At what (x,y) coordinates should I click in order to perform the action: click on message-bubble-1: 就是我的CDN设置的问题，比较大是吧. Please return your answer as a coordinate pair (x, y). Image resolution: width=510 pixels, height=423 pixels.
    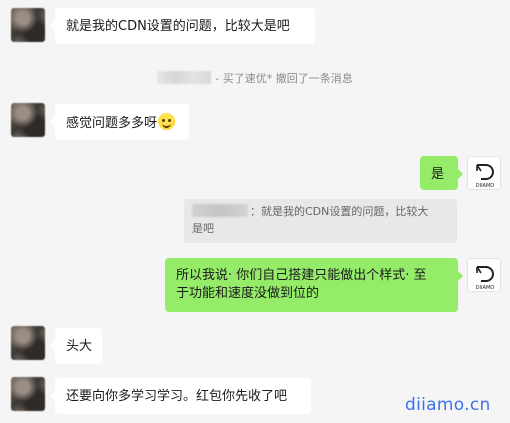
    Looking at the image, I should click on (182, 26).